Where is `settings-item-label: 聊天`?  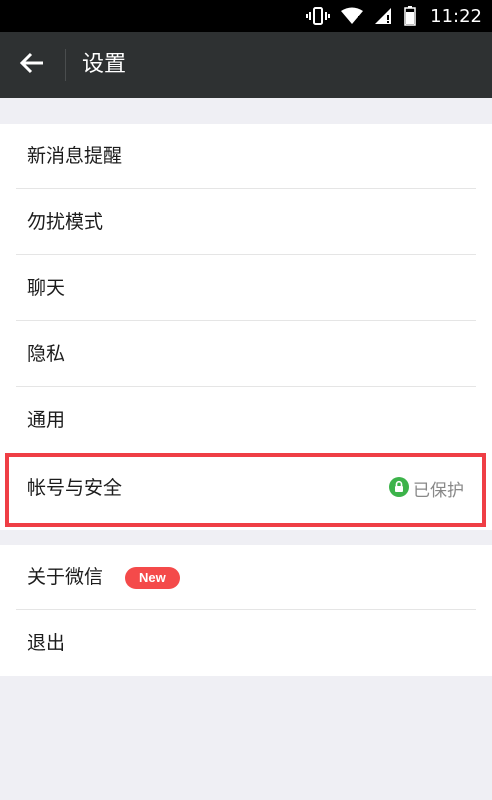
settings-item-label: 聊天 is located at coordinates (46, 288).